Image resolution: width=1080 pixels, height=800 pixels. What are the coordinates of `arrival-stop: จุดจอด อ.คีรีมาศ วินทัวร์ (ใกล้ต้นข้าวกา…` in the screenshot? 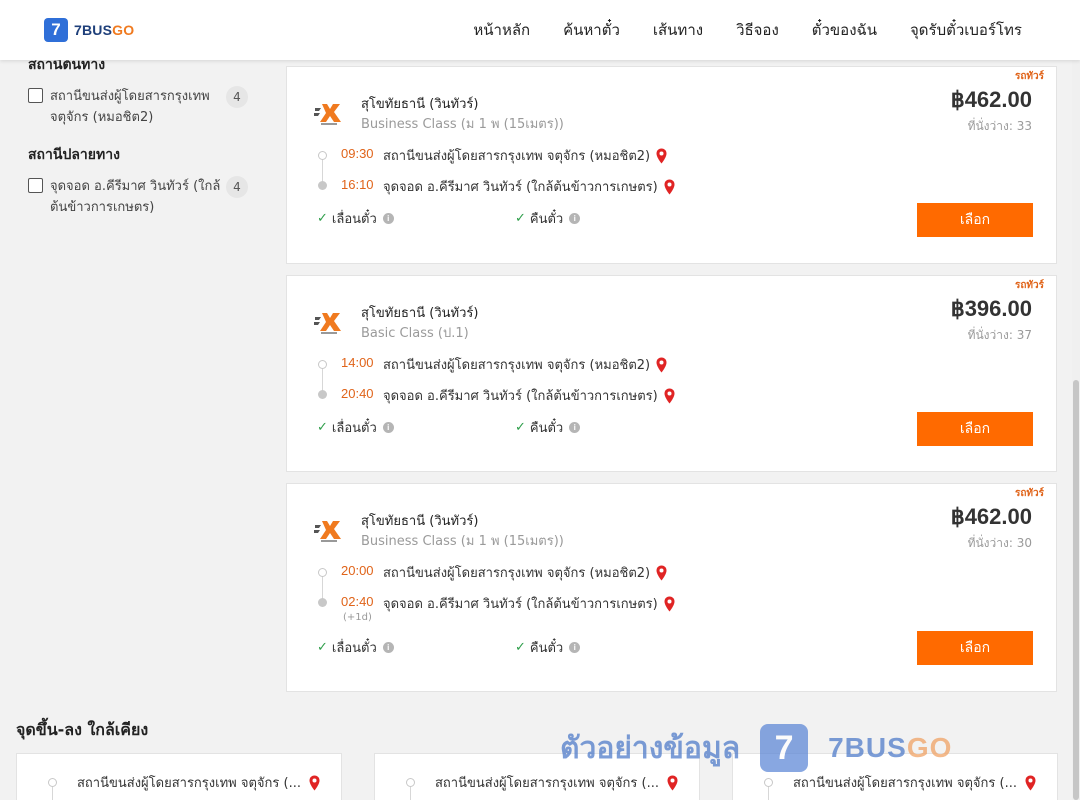 It's located at (529, 603).